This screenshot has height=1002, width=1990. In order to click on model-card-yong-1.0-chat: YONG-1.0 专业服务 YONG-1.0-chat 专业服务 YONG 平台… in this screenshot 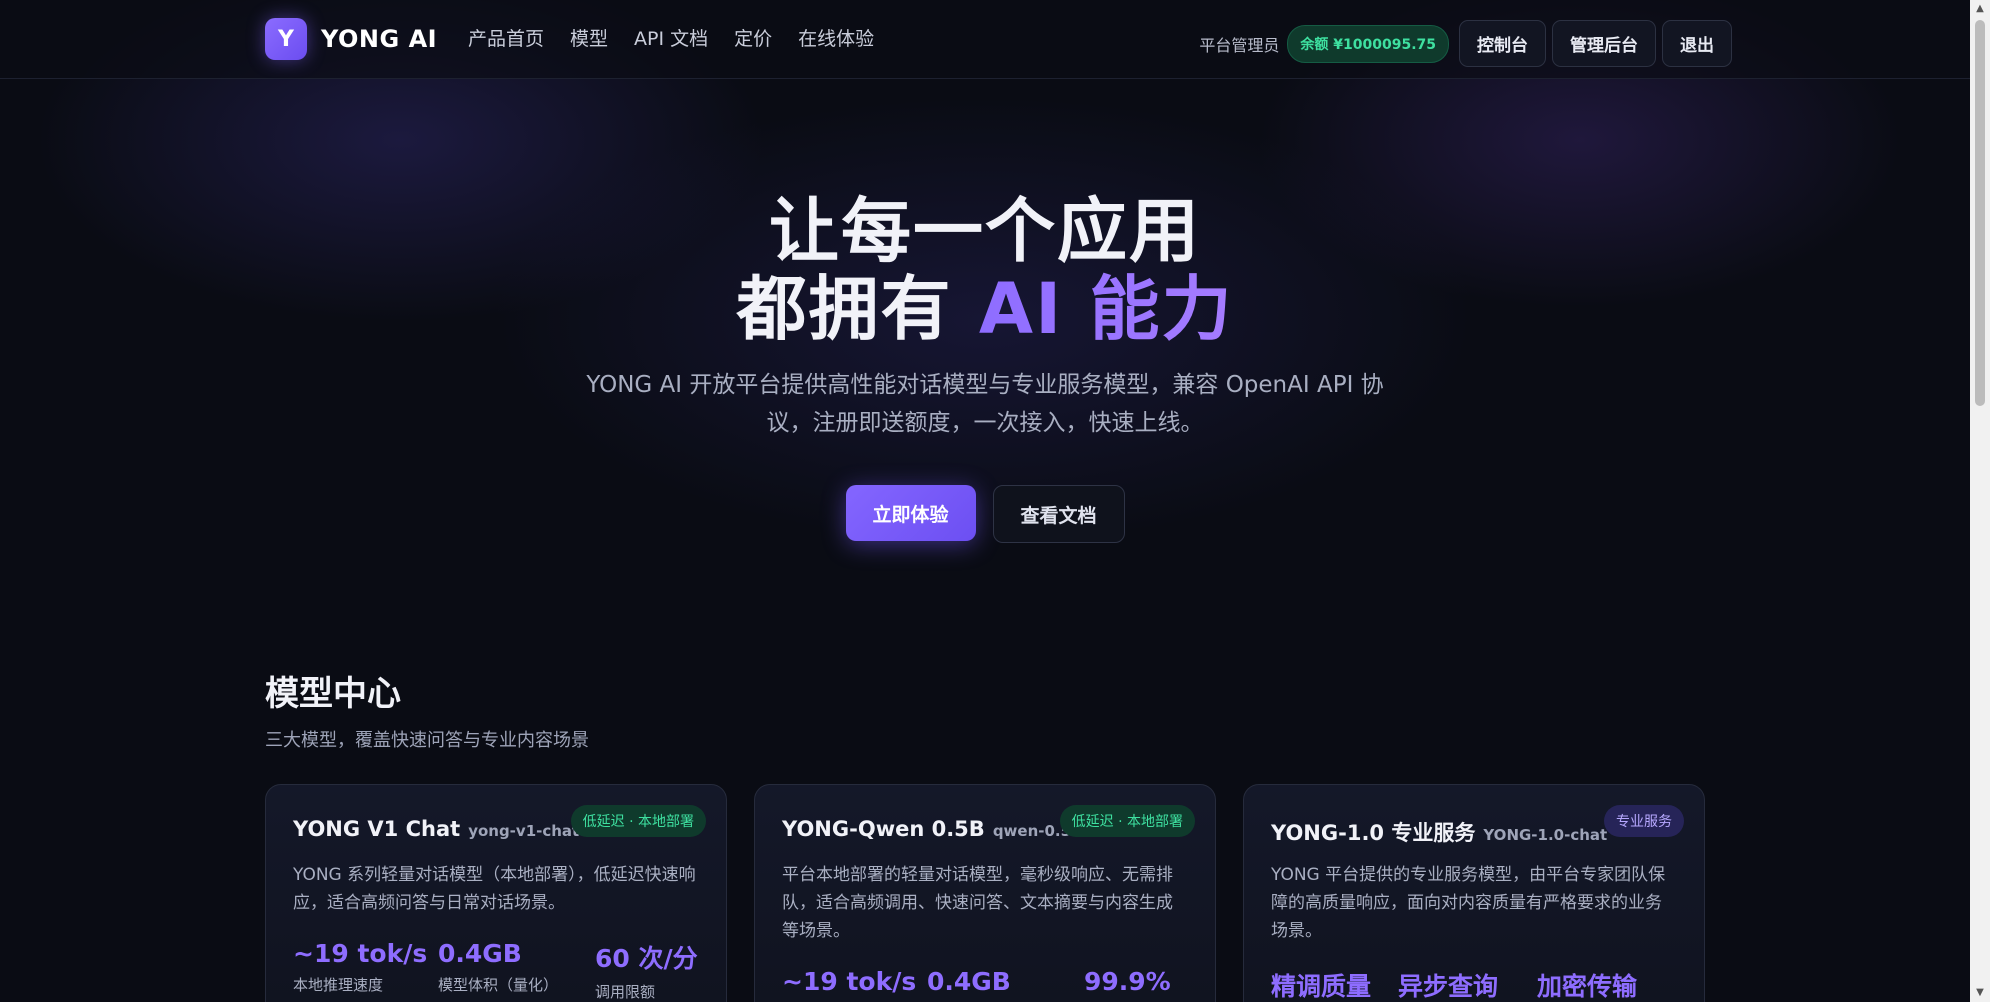, I will do `click(1474, 893)`.